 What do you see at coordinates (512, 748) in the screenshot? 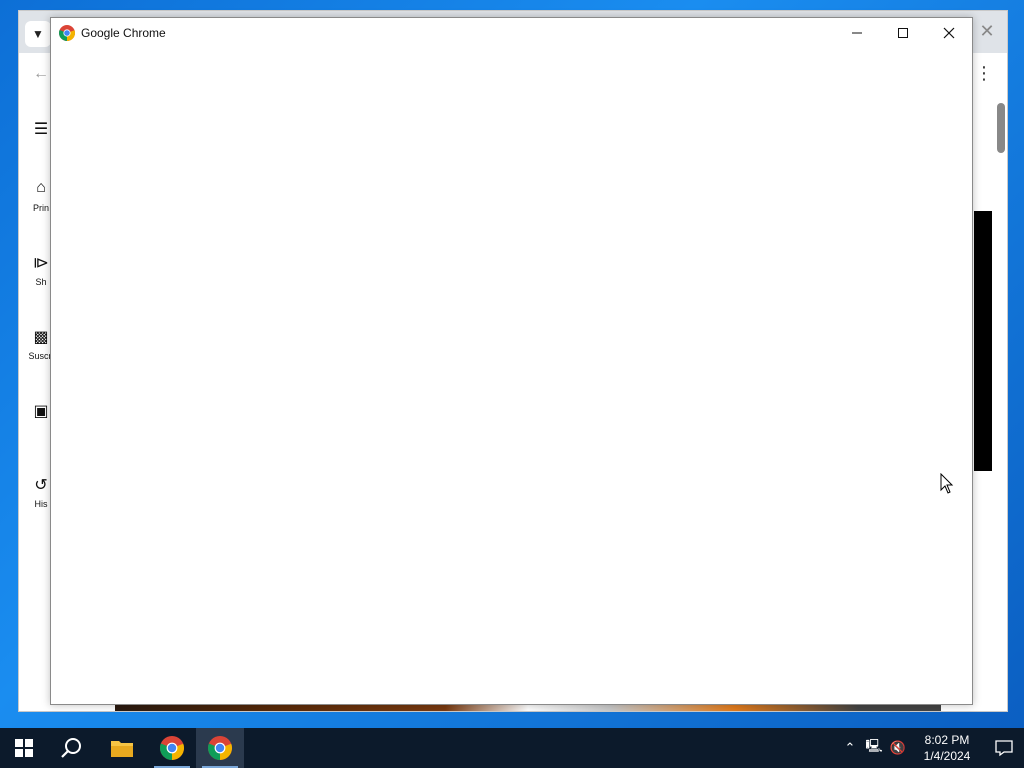
I see `taskbar: ⌃ 🖳 🔇 8:02 PM 1/4/2024` at bounding box center [512, 748].